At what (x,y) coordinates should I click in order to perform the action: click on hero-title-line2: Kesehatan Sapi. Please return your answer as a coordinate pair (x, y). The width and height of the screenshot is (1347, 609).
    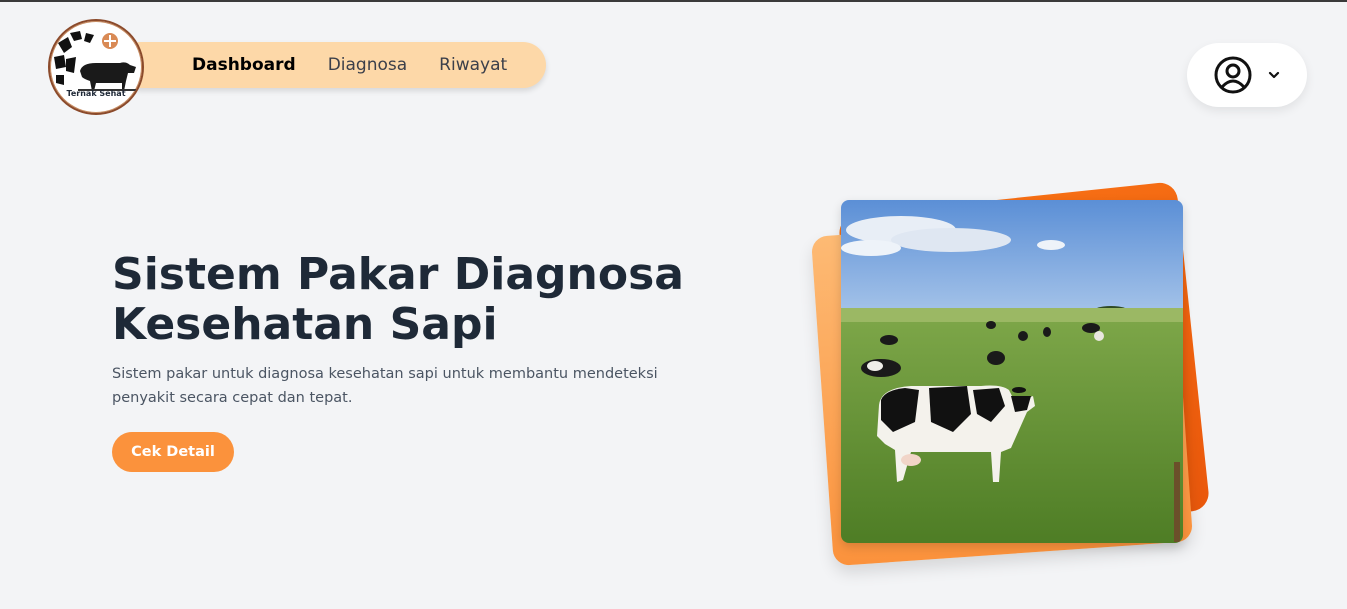
    Looking at the image, I should click on (305, 324).